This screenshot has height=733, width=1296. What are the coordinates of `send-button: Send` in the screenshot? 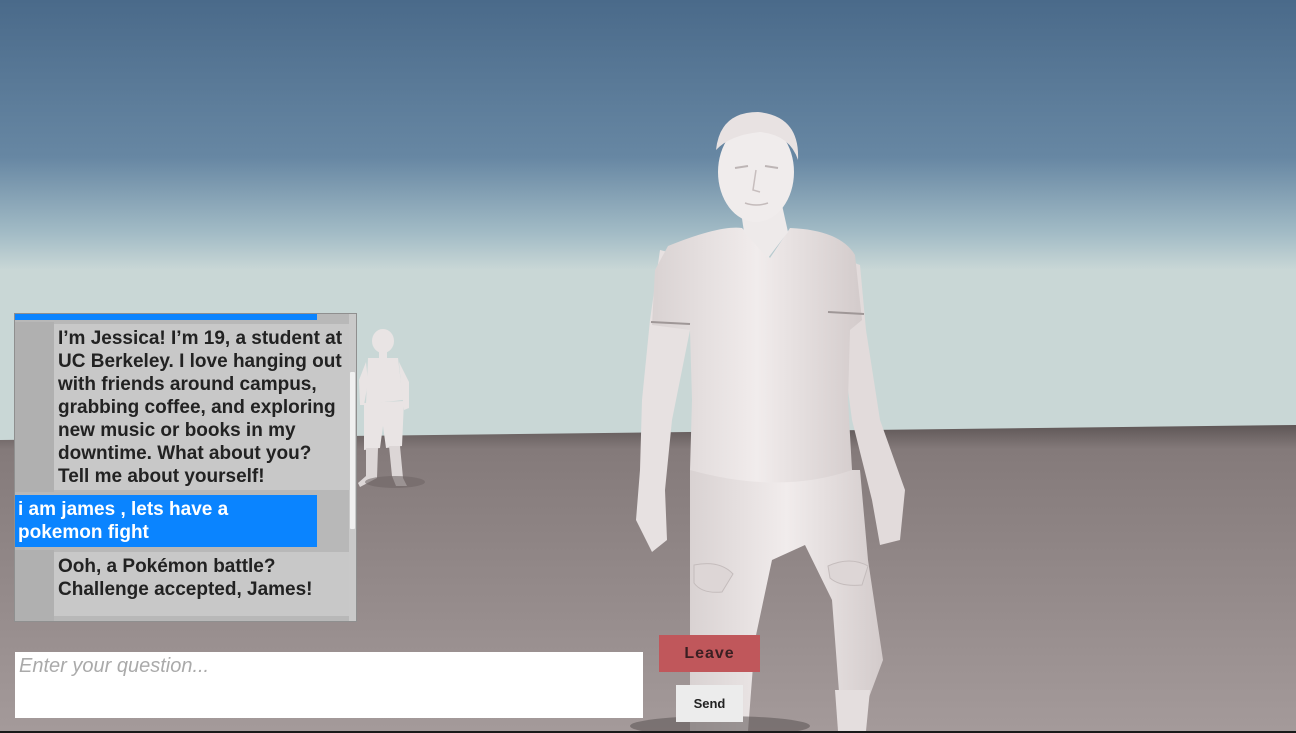 It's located at (709, 703).